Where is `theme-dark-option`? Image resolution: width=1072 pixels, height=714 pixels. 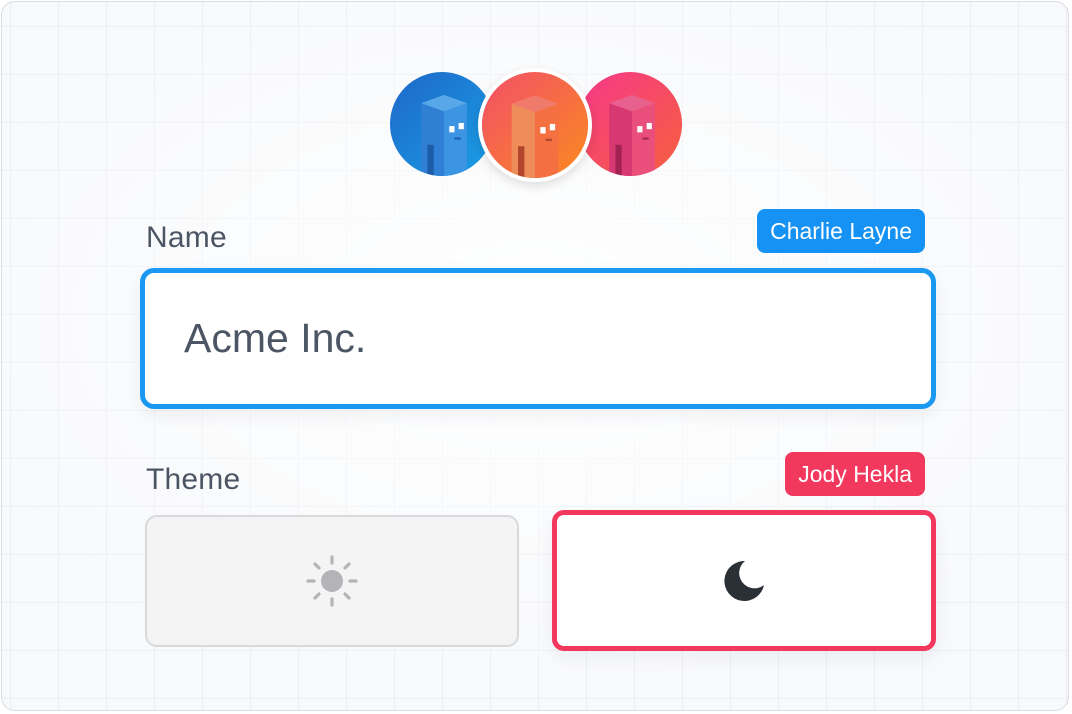
theme-dark-option is located at coordinates (744, 580).